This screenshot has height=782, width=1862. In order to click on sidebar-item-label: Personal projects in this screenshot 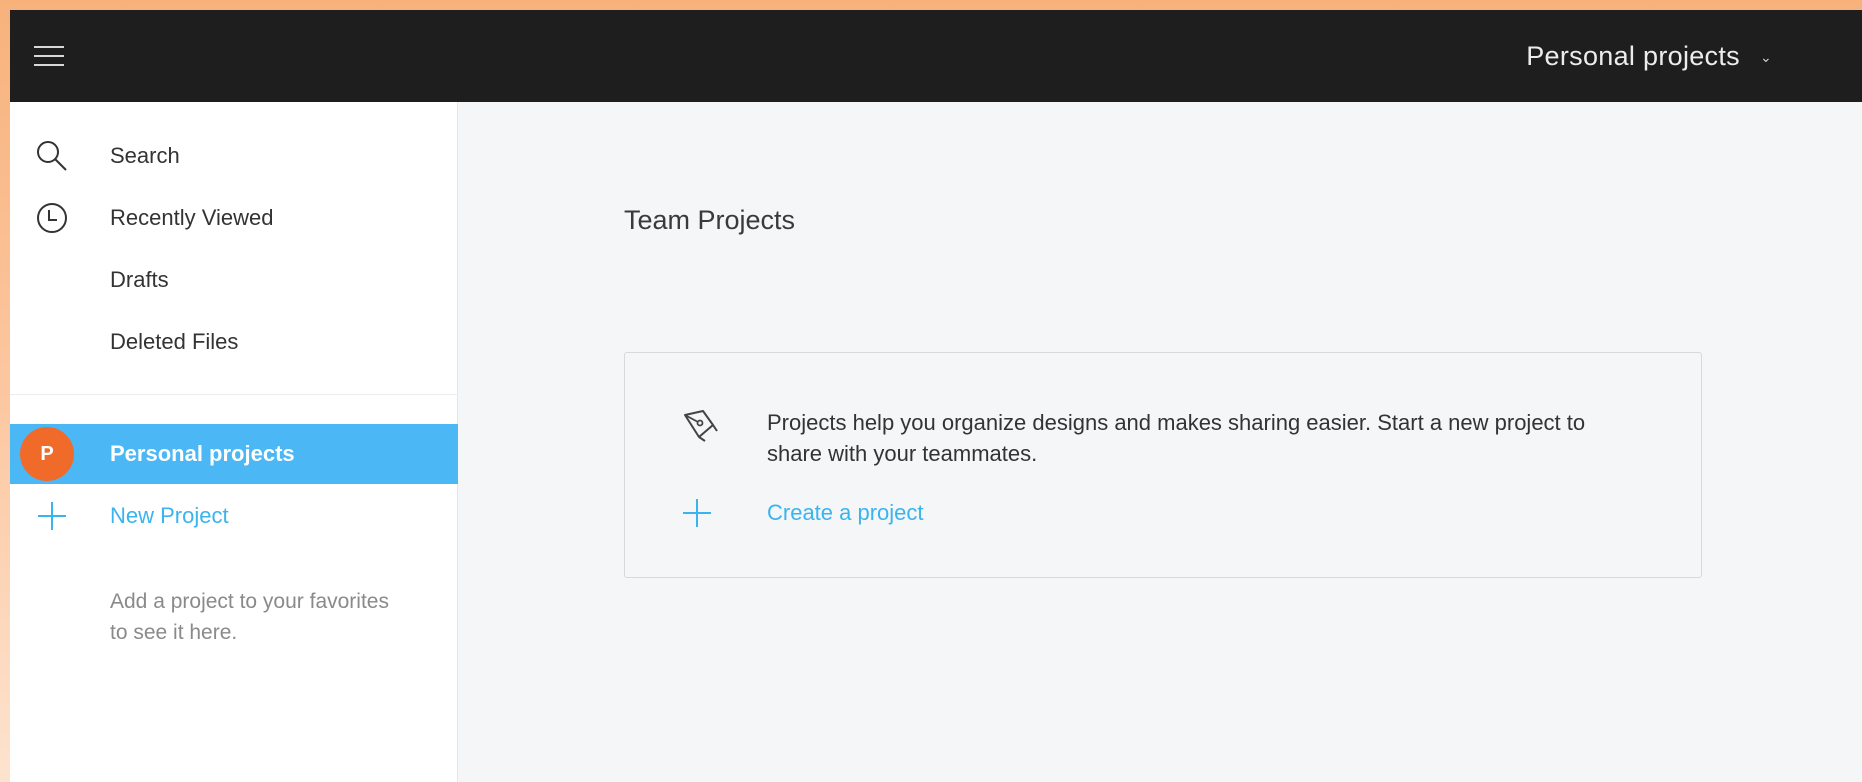, I will do `click(202, 453)`.